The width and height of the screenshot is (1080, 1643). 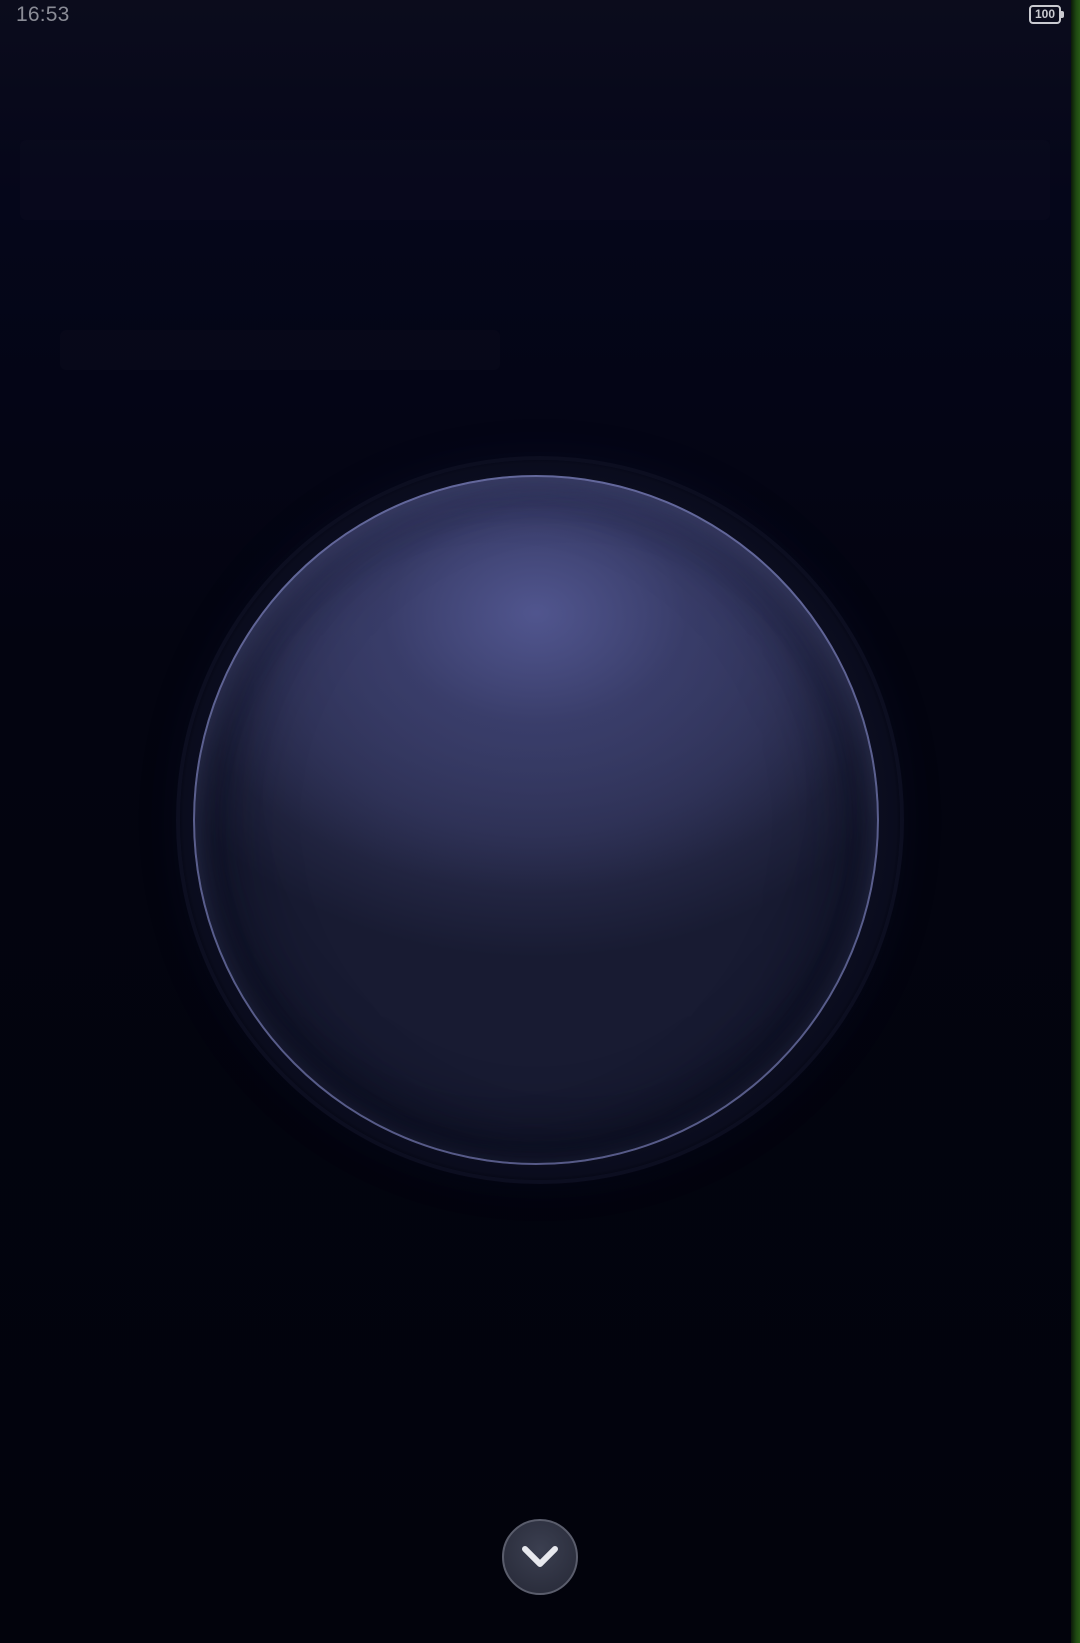 What do you see at coordinates (535, 15) in the screenshot?
I see `status-bar: 16:53 100` at bounding box center [535, 15].